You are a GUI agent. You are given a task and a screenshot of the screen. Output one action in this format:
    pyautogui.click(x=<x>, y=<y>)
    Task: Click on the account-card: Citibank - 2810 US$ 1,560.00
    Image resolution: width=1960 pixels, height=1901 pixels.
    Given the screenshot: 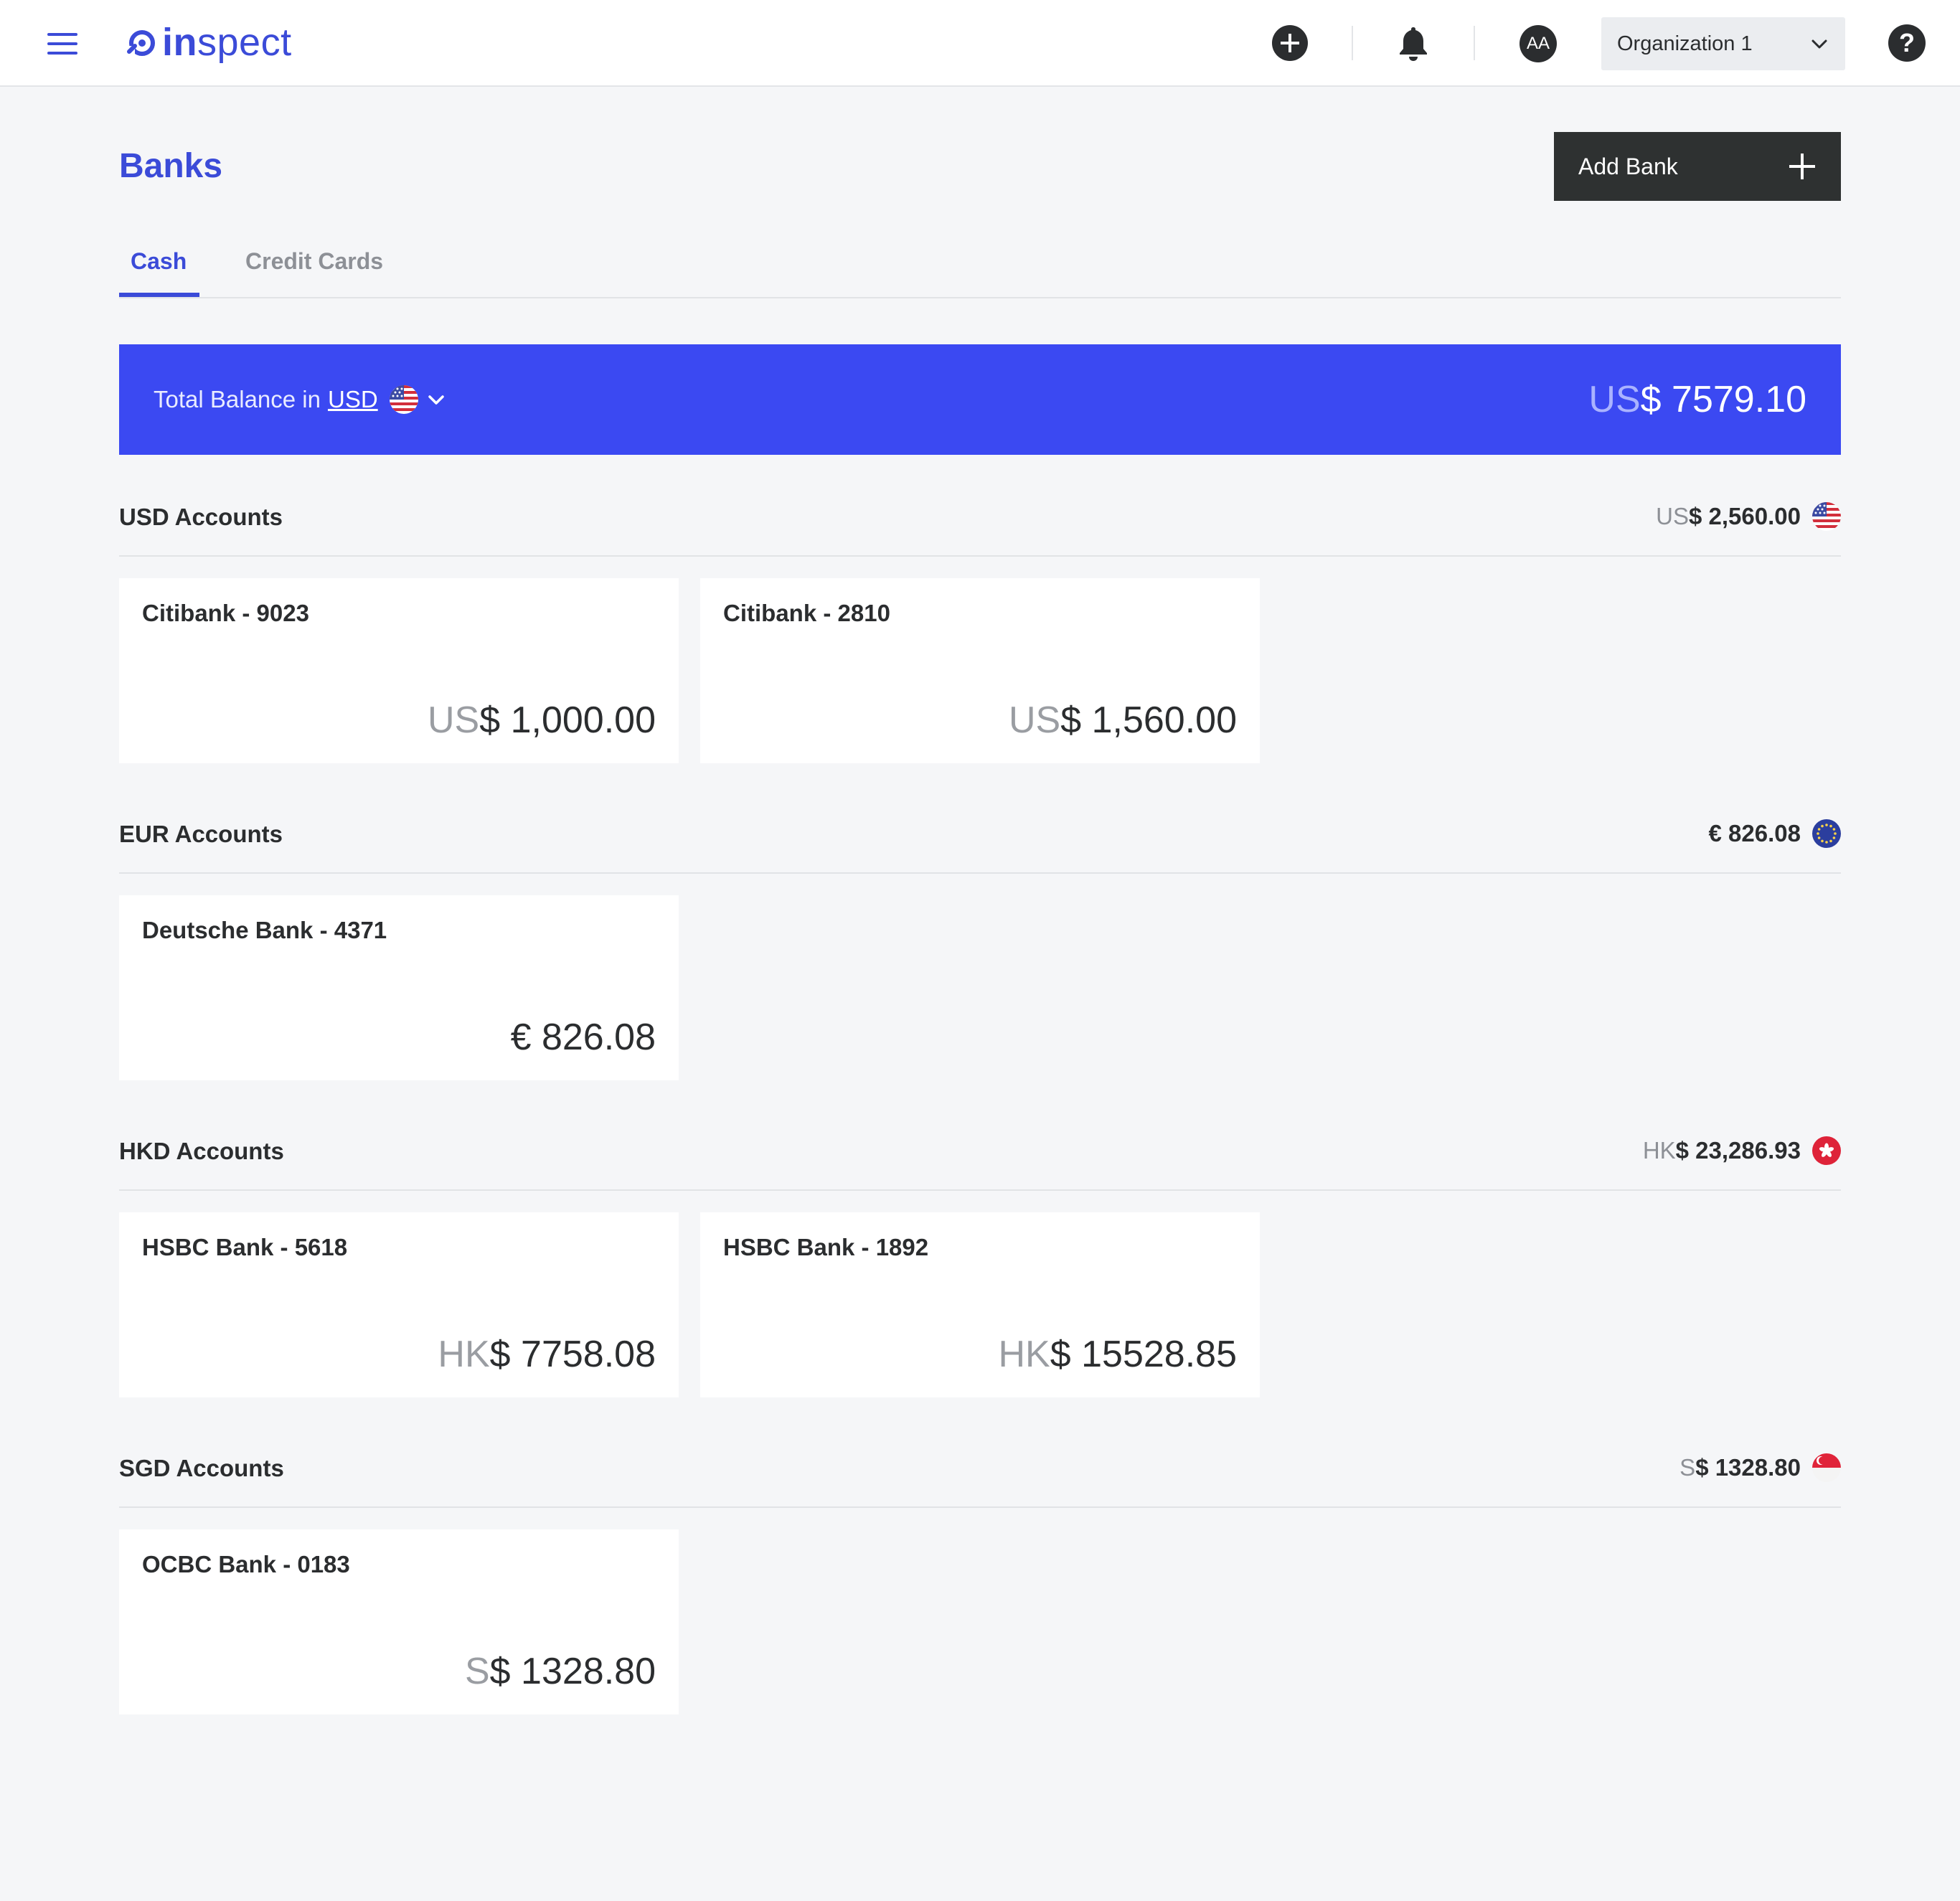 What is the action you would take?
    pyautogui.click(x=980, y=670)
    